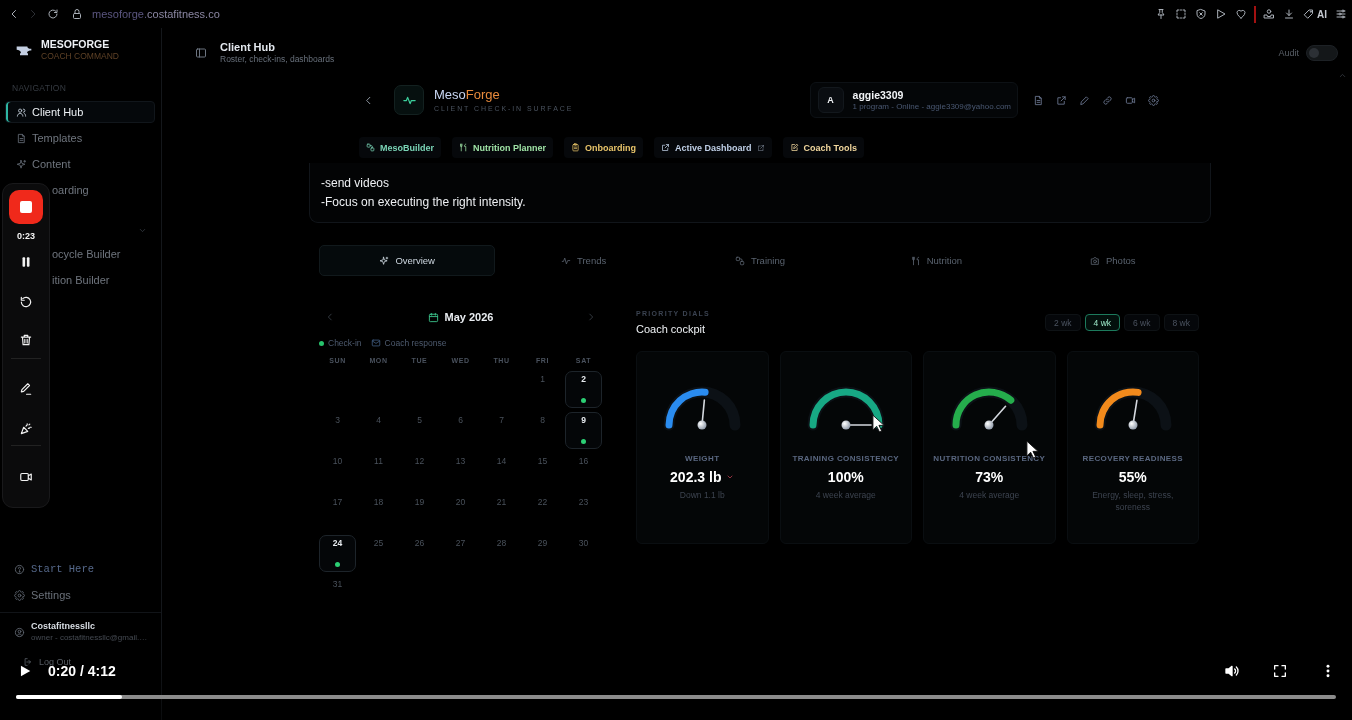  Describe the element at coordinates (80, 569) in the screenshot. I see `nav-item: Start Here` at that location.